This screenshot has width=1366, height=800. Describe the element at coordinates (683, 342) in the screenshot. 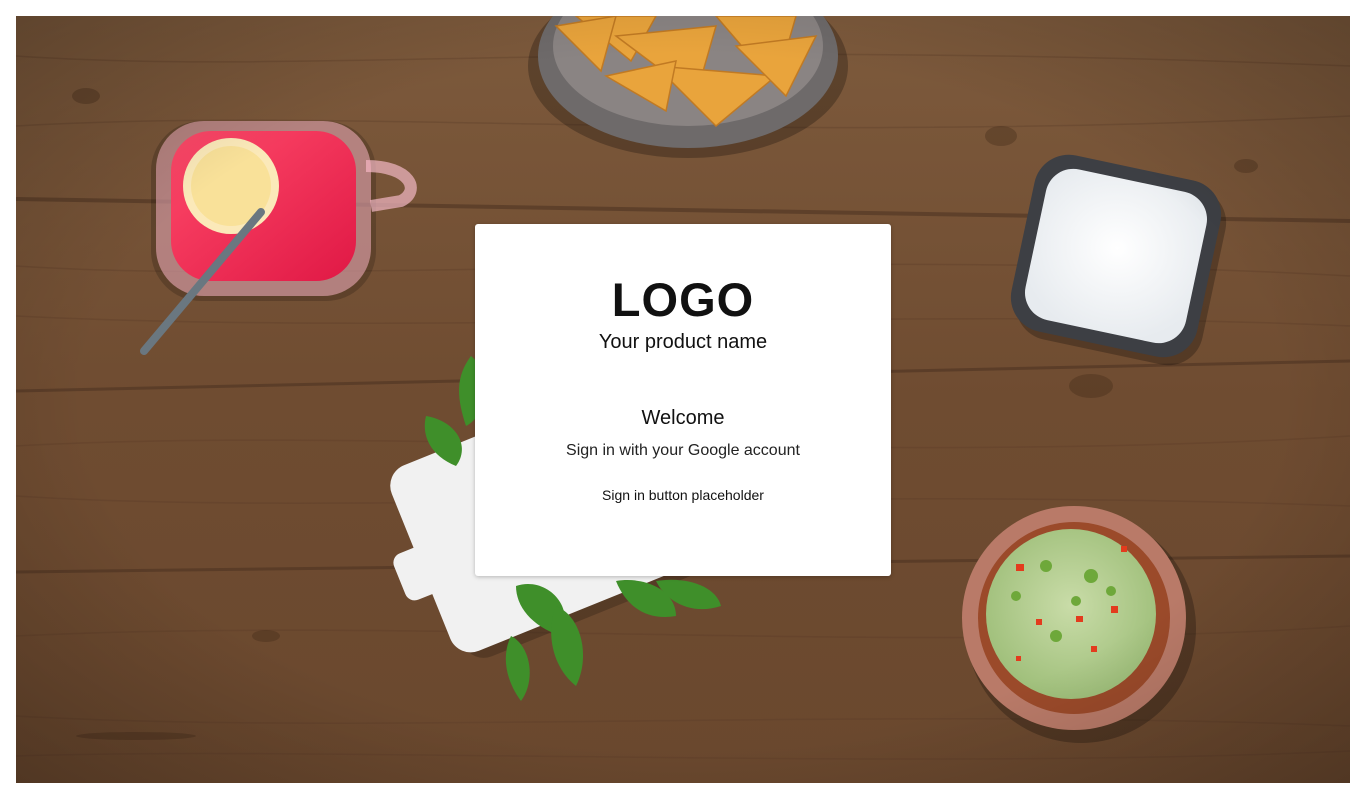

I see `product-name: Your product name` at that location.